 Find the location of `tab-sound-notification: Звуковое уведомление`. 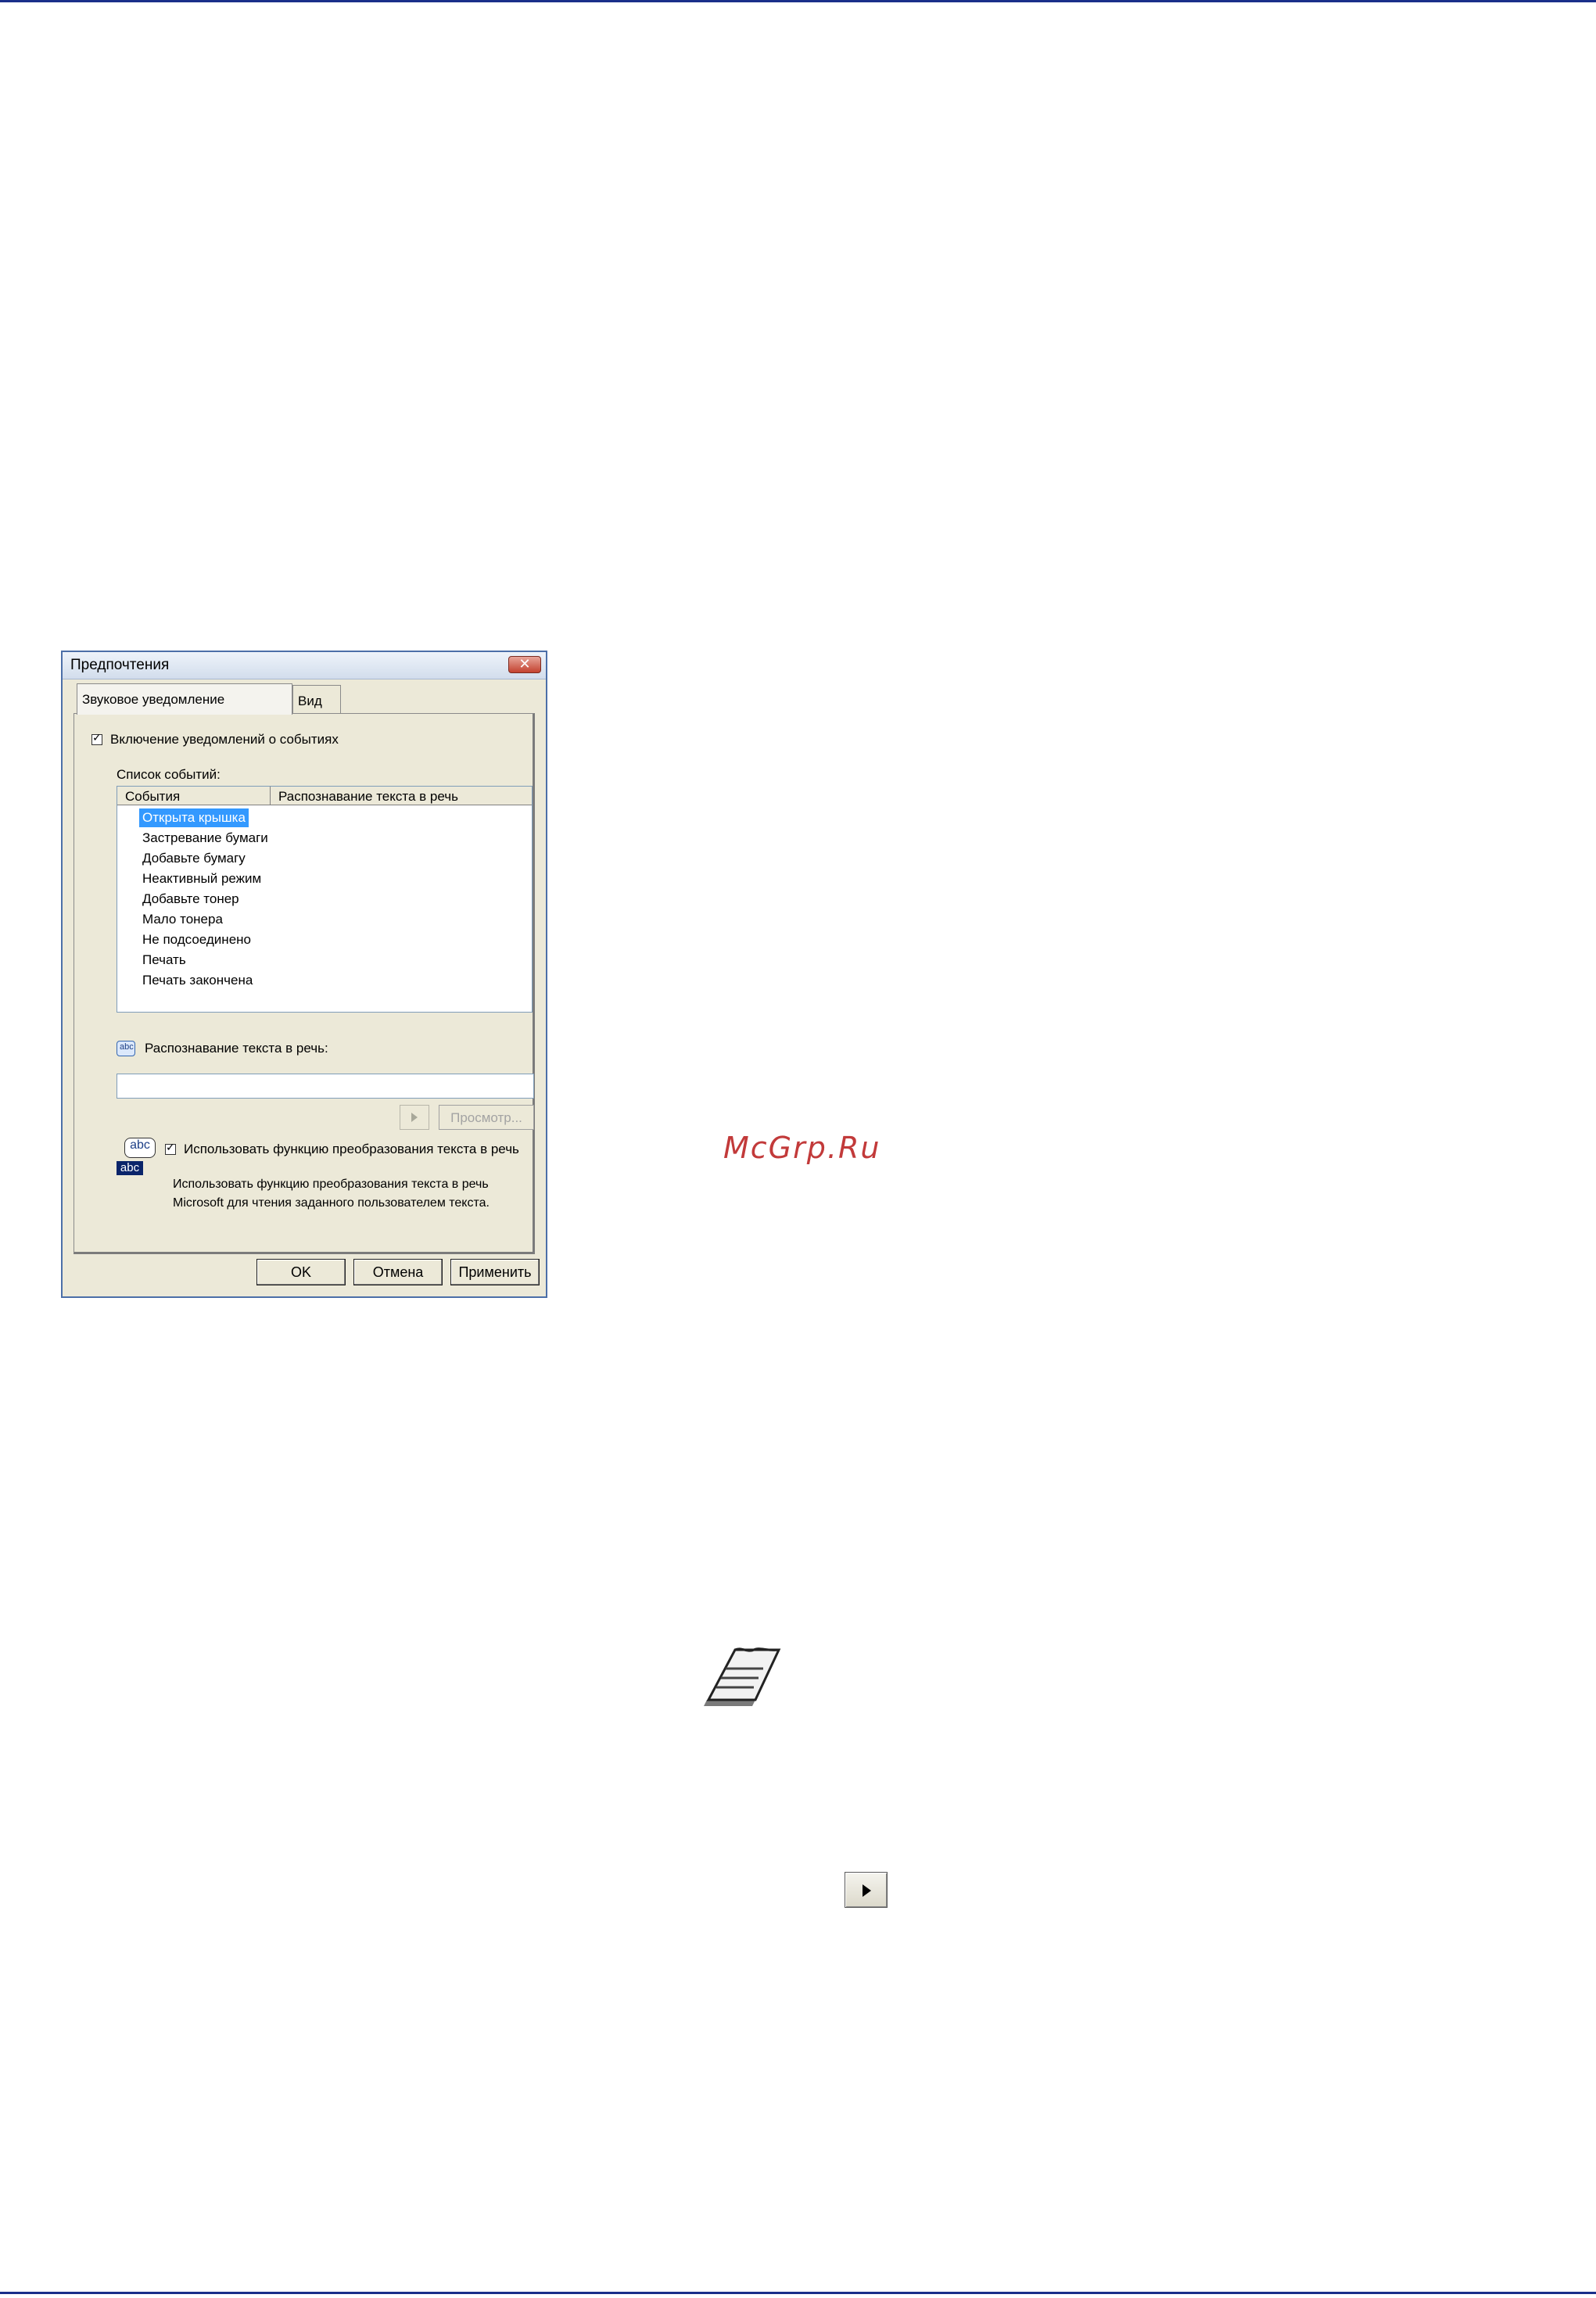

tab-sound-notification: Звуковое уведомление is located at coordinates (185, 699).